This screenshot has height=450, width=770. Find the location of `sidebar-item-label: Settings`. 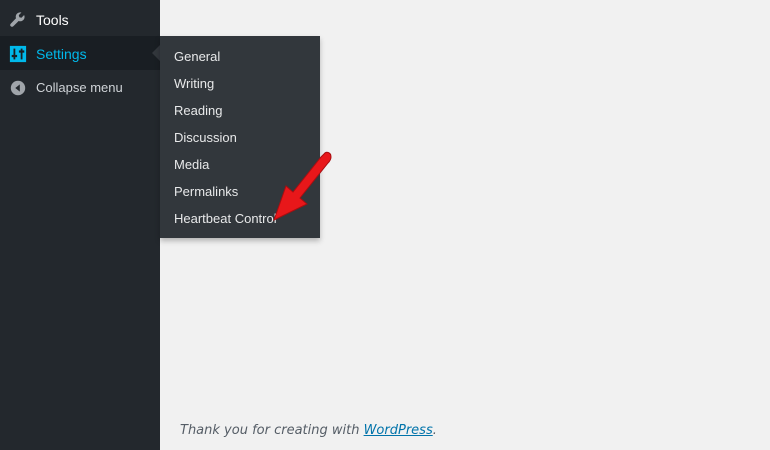

sidebar-item-label: Settings is located at coordinates (61, 54).